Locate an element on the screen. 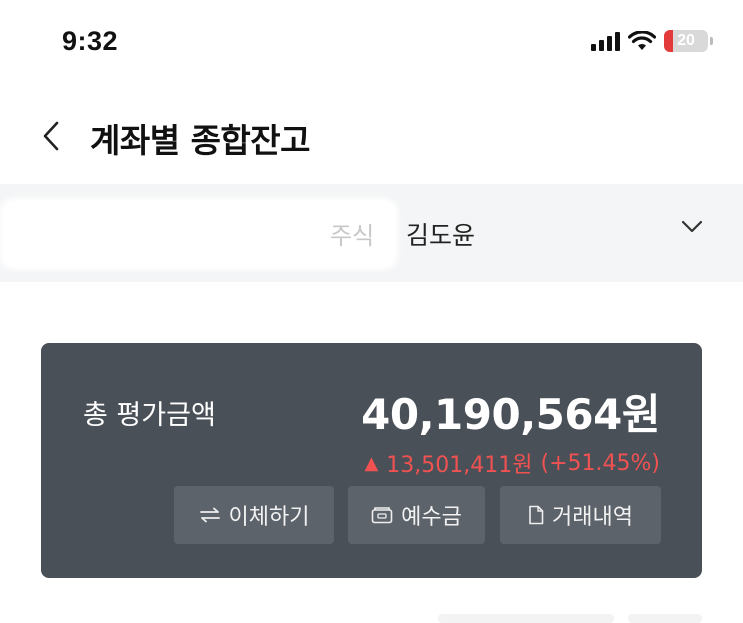 The image size is (743, 623). battery-tip is located at coordinates (711, 41).